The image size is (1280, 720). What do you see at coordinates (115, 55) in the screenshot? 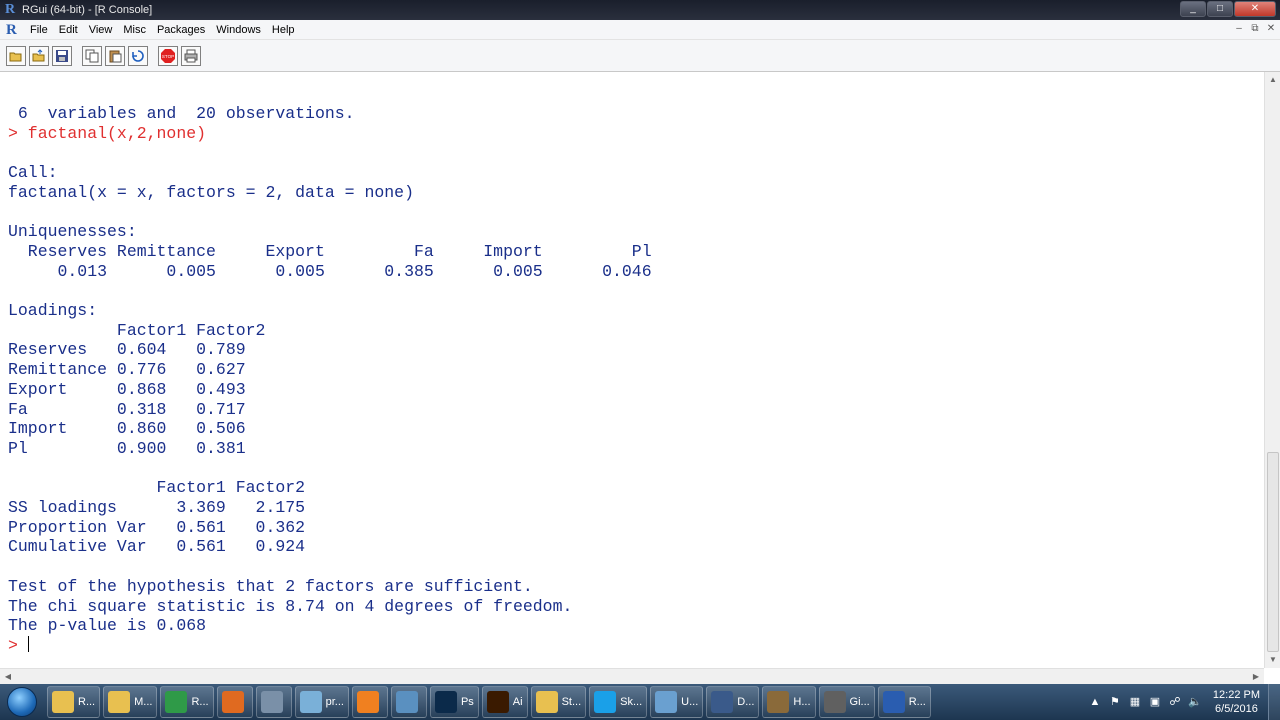
I see `paste-button` at bounding box center [115, 55].